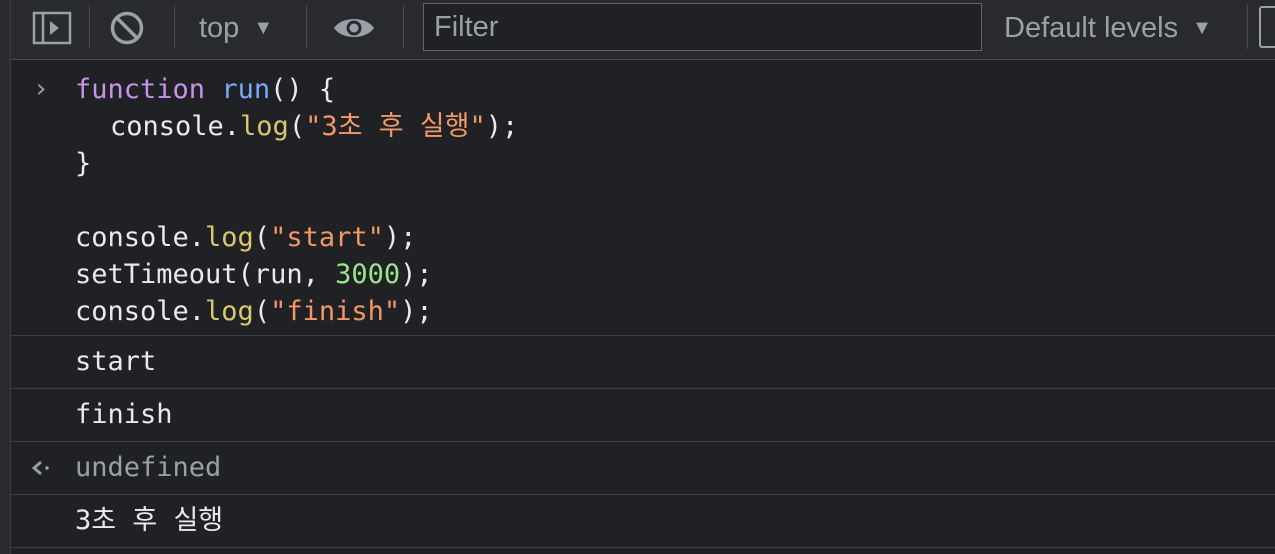  Describe the element at coordinates (219, 27) in the screenshot. I see `context-label: top` at that location.